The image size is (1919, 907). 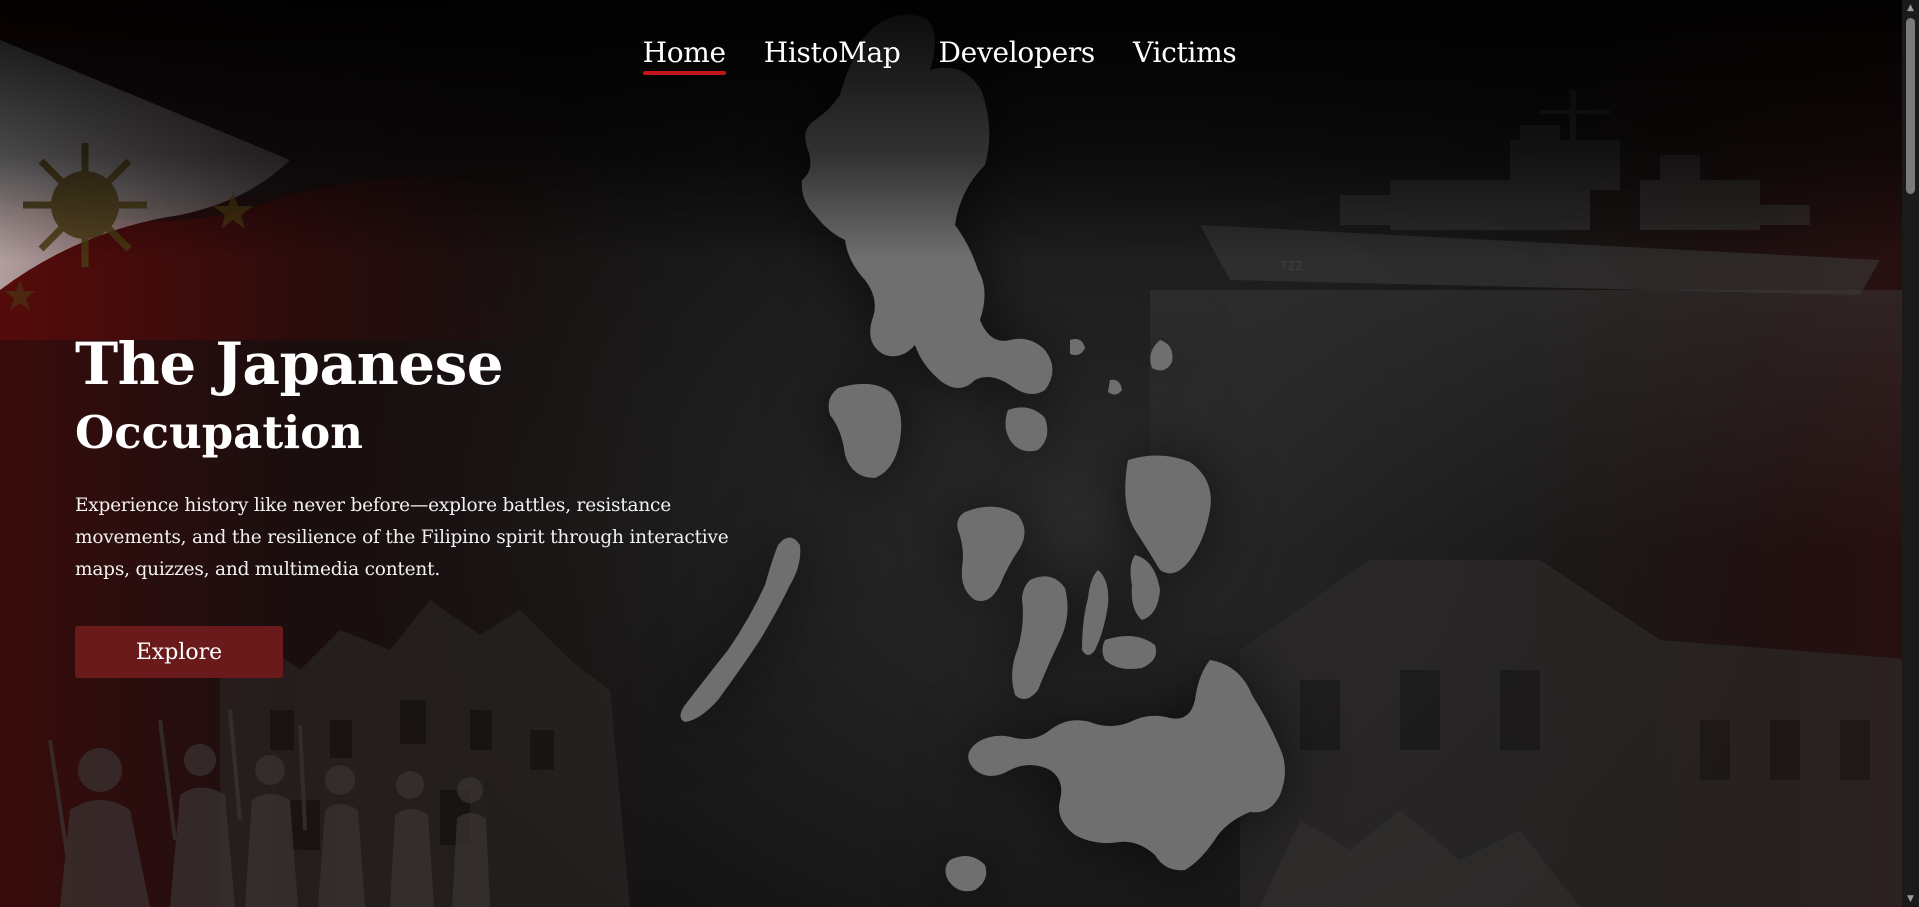 What do you see at coordinates (1910, 8) in the screenshot?
I see `scroll-up-arrow-icon: ▲` at bounding box center [1910, 8].